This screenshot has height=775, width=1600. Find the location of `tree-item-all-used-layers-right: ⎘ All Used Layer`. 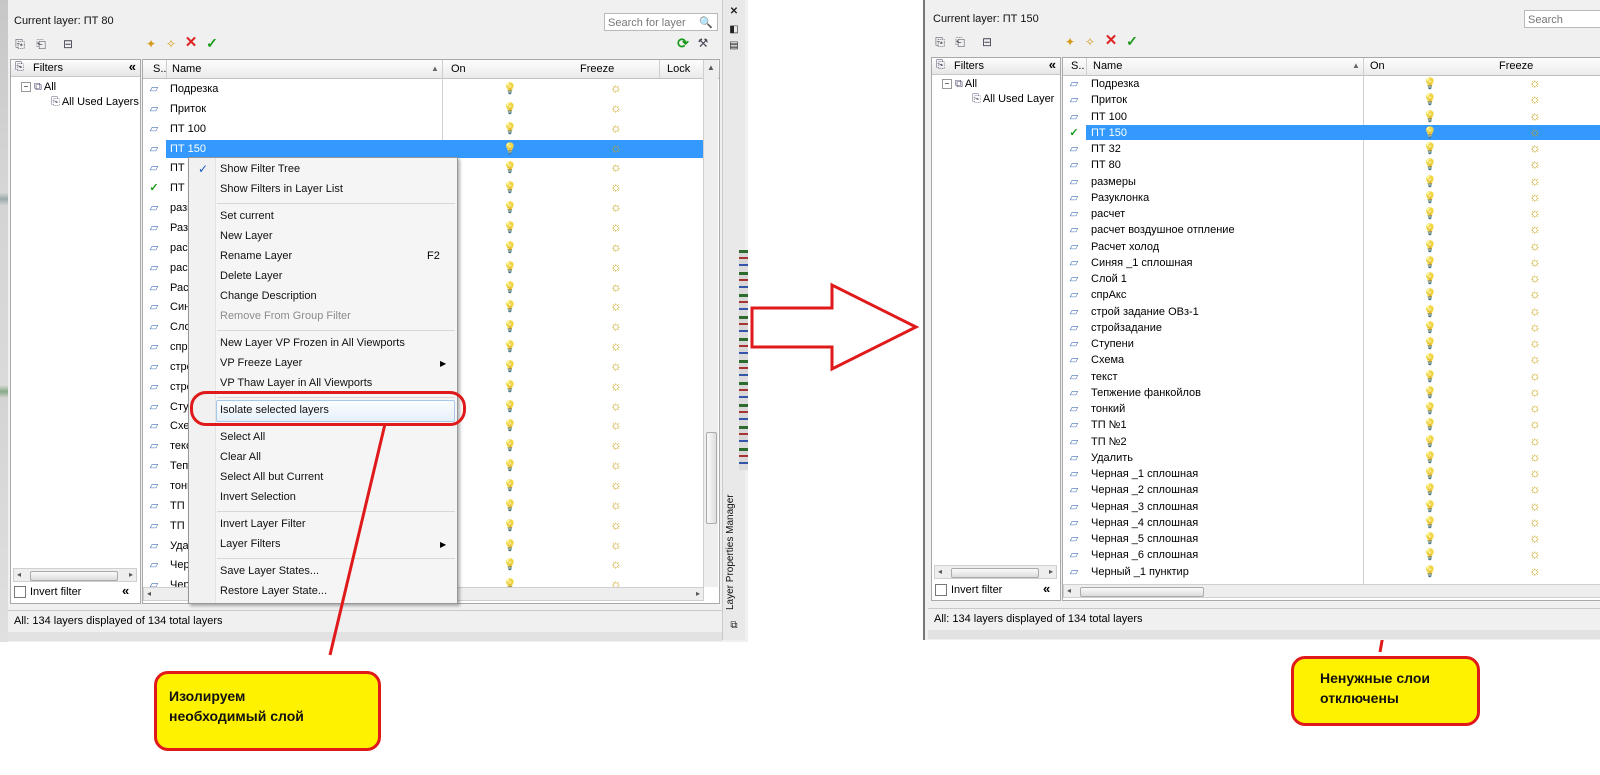

tree-item-all-used-layers-right: ⎘ All Used Layer is located at coordinates (1013, 99).